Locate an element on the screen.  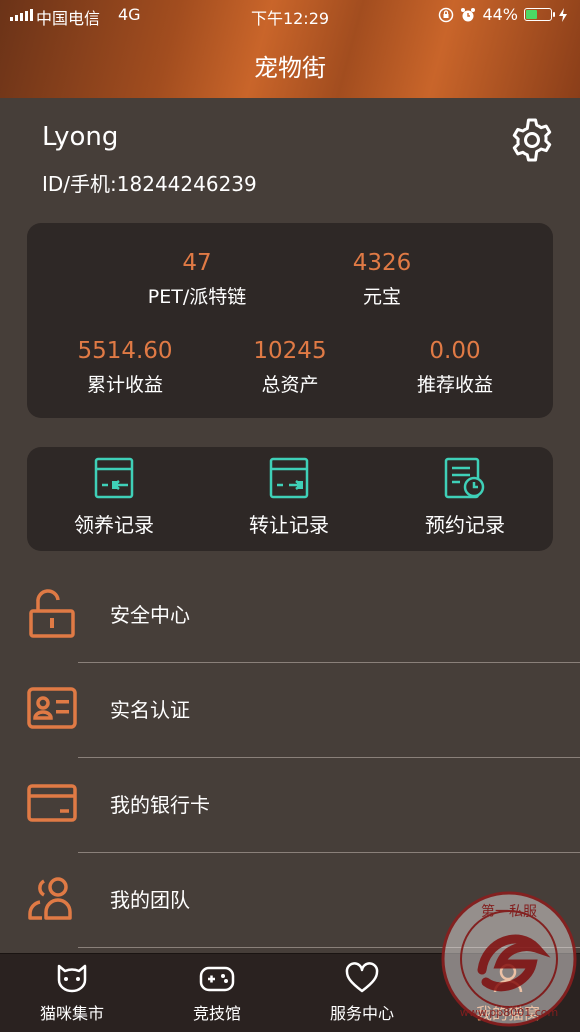
adopt-record-button: 领养记录 is located at coordinates (114, 497).